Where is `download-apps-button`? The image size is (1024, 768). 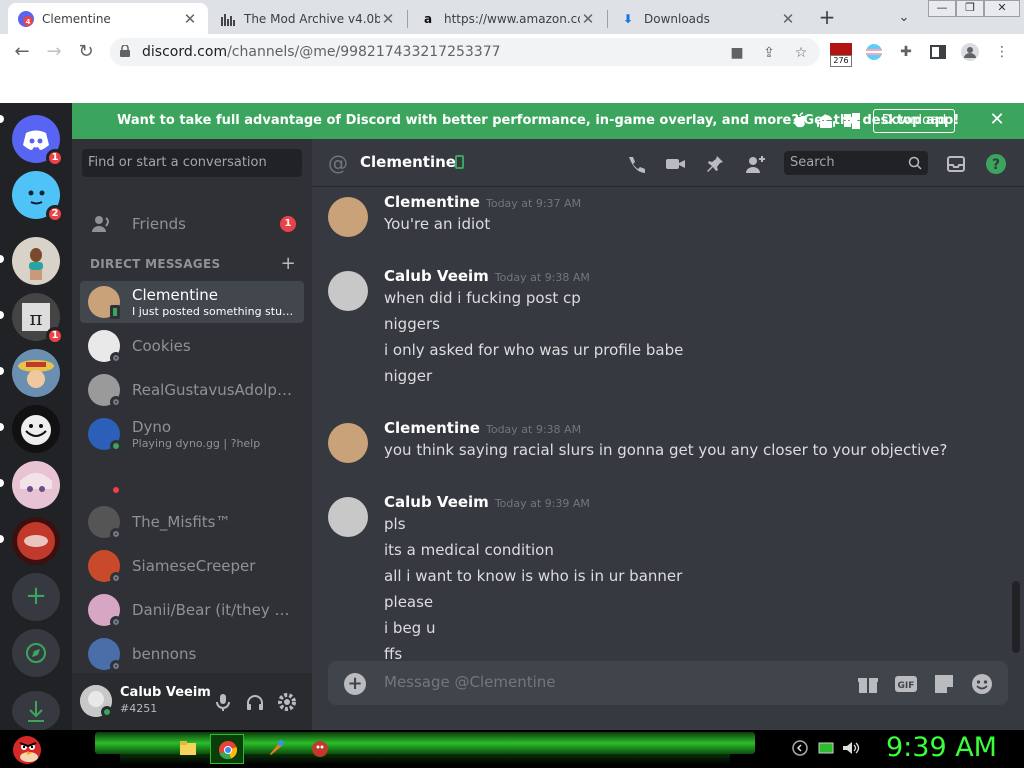
download-apps-button is located at coordinates (36, 711).